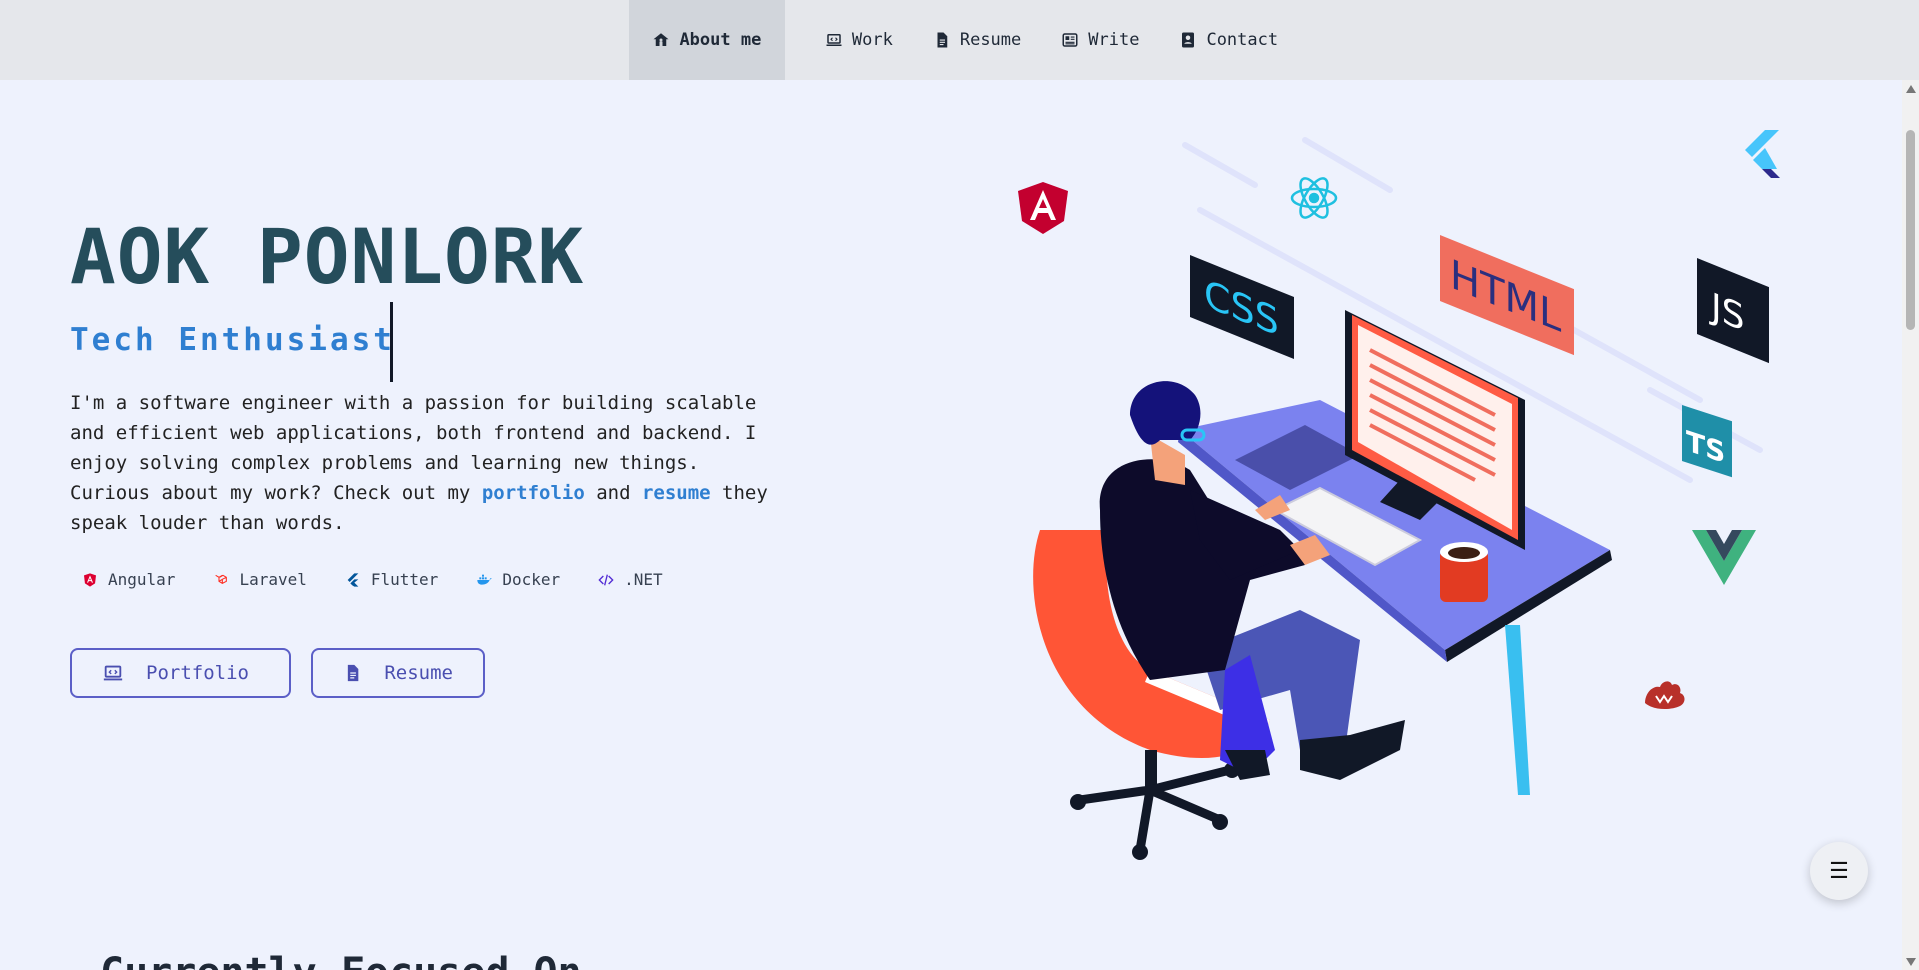 This screenshot has height=970, width=1919. What do you see at coordinates (327, 256) in the screenshot?
I see `hero-name: AOK PONLORK` at bounding box center [327, 256].